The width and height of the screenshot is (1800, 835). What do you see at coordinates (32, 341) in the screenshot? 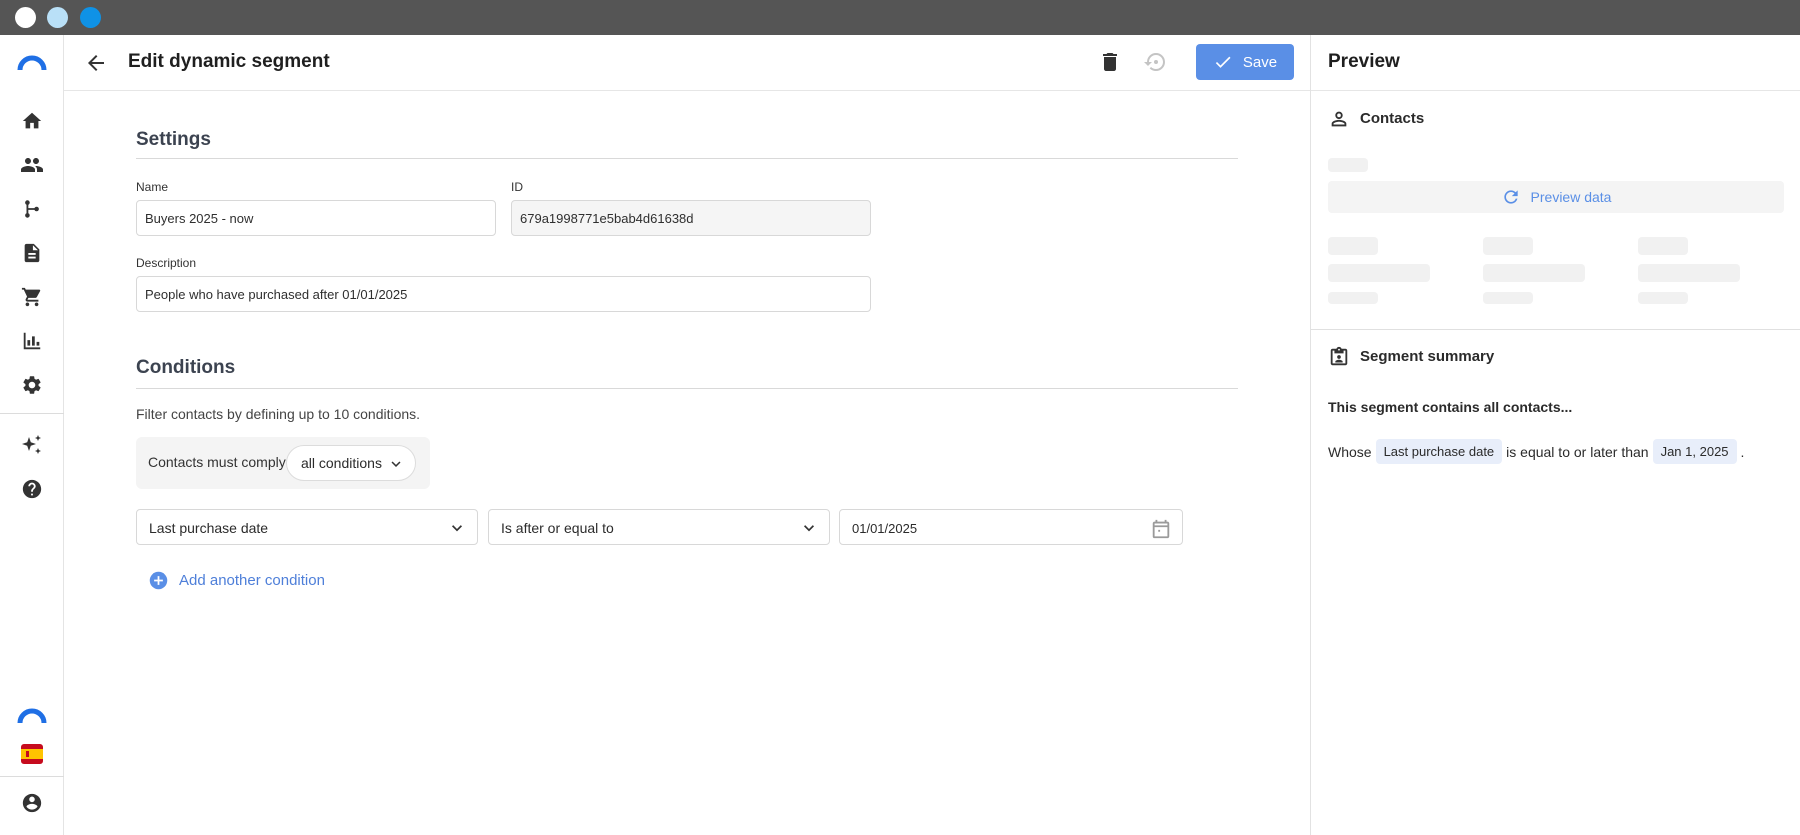
I see `reports-icon` at bounding box center [32, 341].